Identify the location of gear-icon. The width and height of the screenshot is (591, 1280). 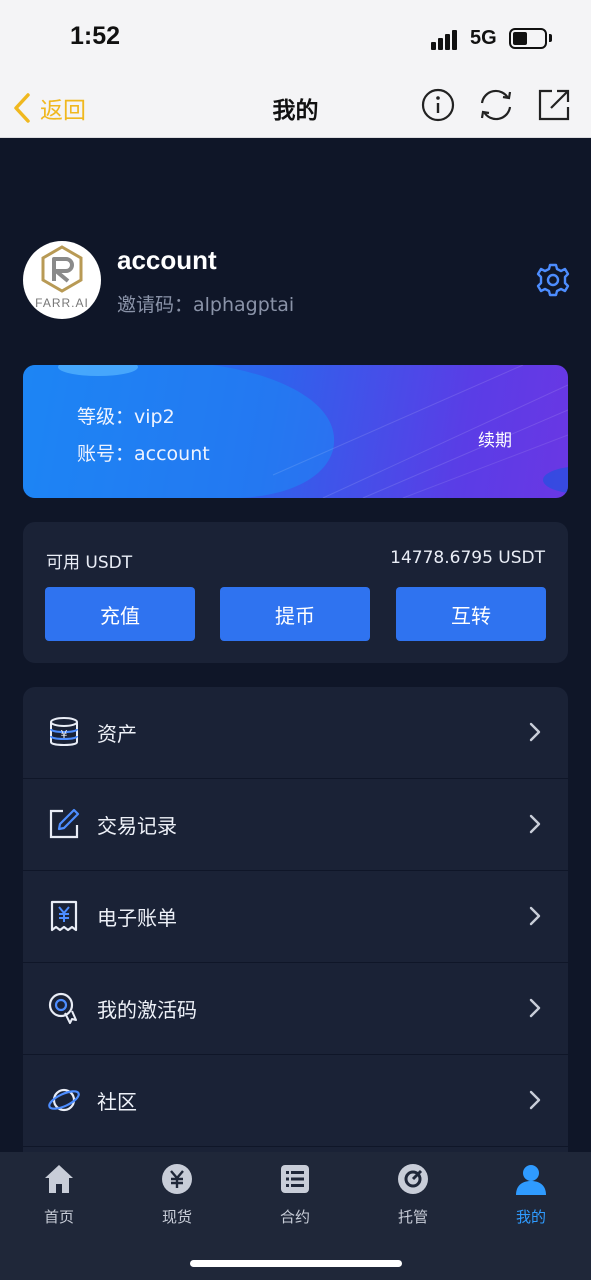
(553, 280).